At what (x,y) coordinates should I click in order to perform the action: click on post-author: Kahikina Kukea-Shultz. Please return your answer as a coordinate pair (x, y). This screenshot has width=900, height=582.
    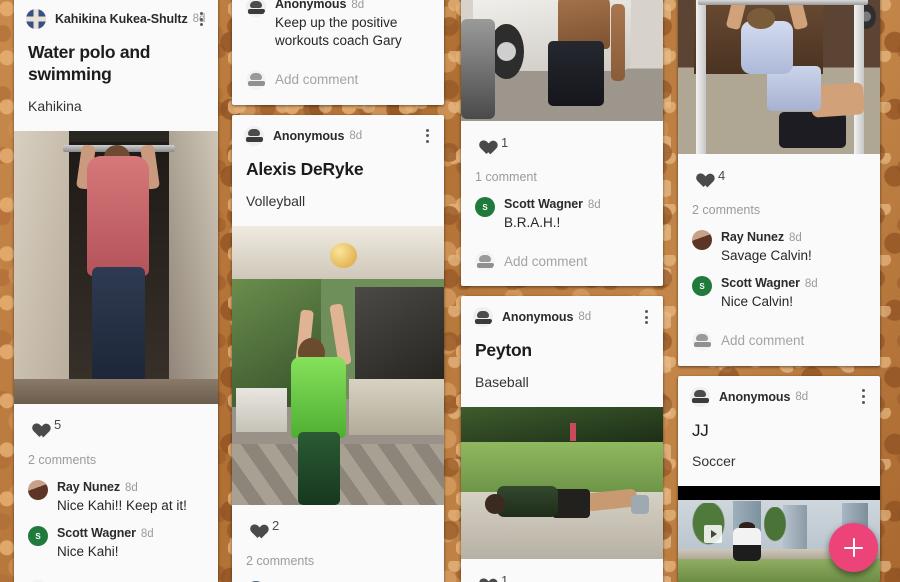
    Looking at the image, I should click on (121, 19).